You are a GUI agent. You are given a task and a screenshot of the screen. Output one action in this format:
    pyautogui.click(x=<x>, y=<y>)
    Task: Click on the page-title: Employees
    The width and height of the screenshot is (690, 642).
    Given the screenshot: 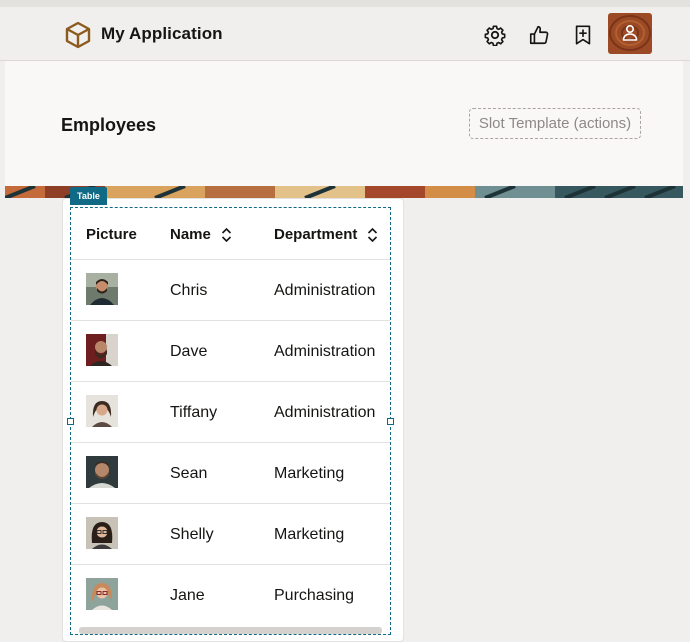 What is the action you would take?
    pyautogui.click(x=109, y=125)
    